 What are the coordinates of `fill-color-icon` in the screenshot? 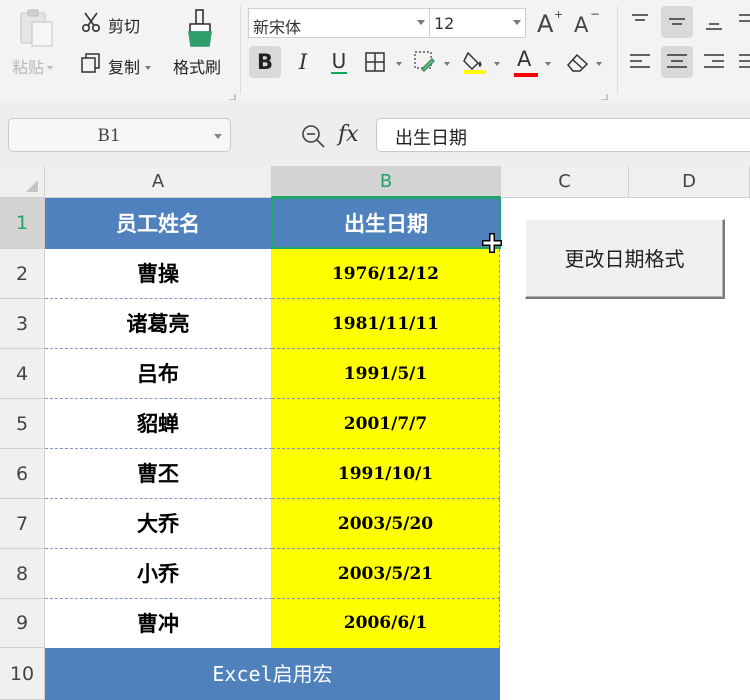 It's located at (475, 64).